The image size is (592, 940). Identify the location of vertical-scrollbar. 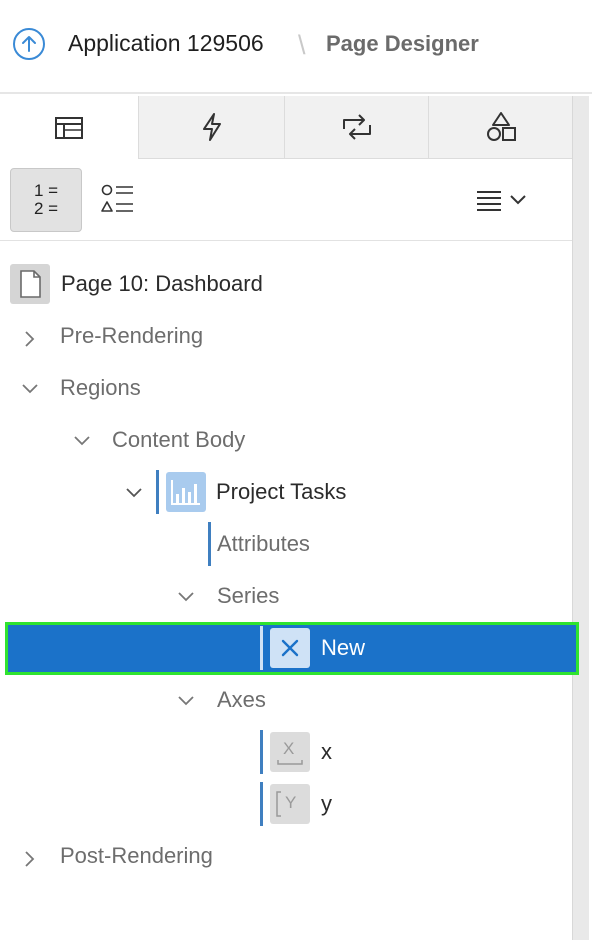
(580, 518).